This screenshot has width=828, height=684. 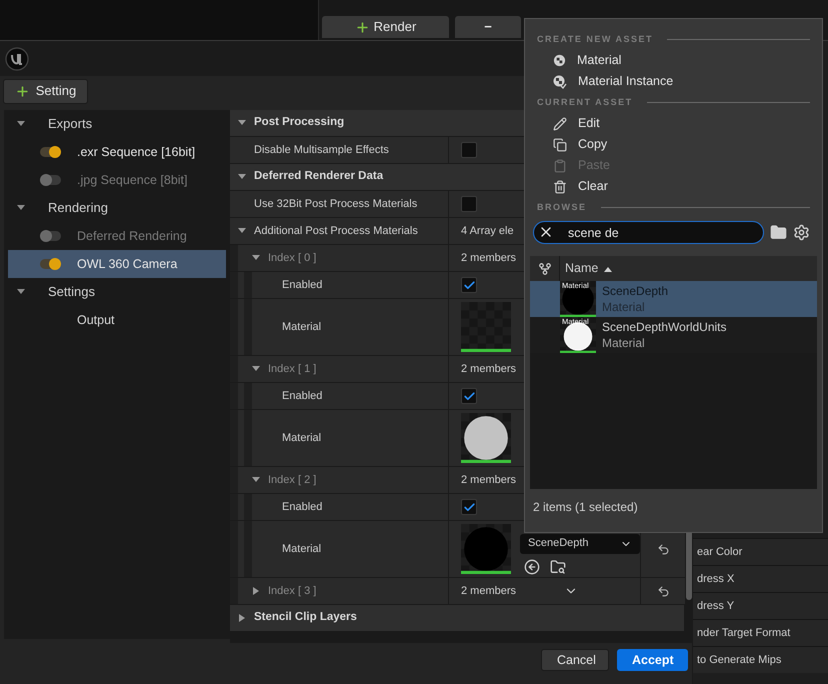 What do you see at coordinates (558, 566) in the screenshot?
I see `folder-search-icon` at bounding box center [558, 566].